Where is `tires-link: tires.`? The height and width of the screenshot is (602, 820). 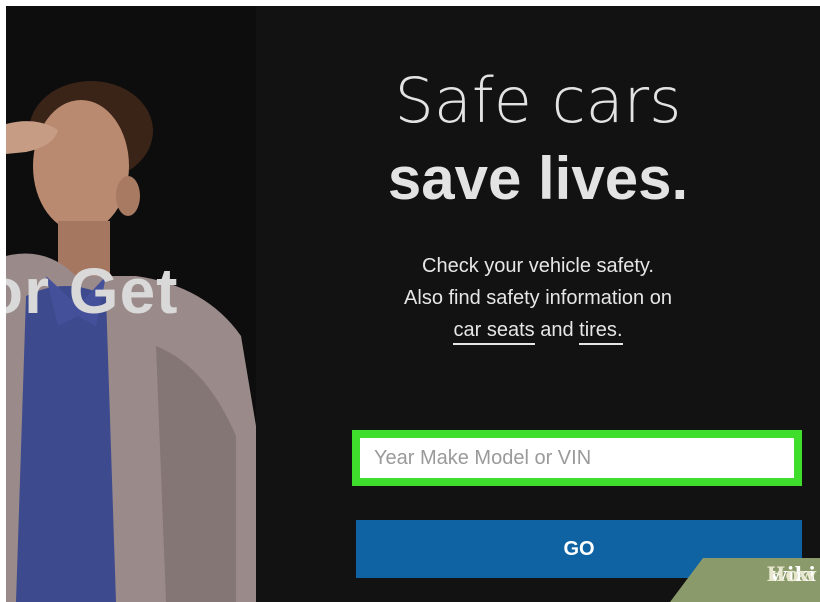
tires-link: tires. is located at coordinates (601, 332).